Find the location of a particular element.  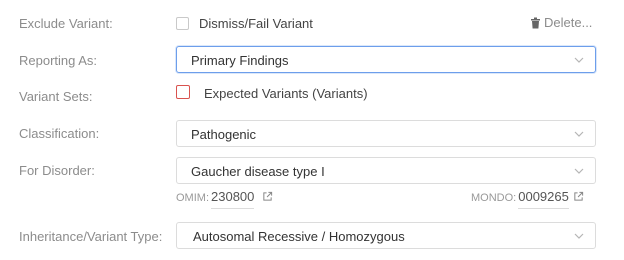

classification-value: Pathogenic is located at coordinates (224, 134).